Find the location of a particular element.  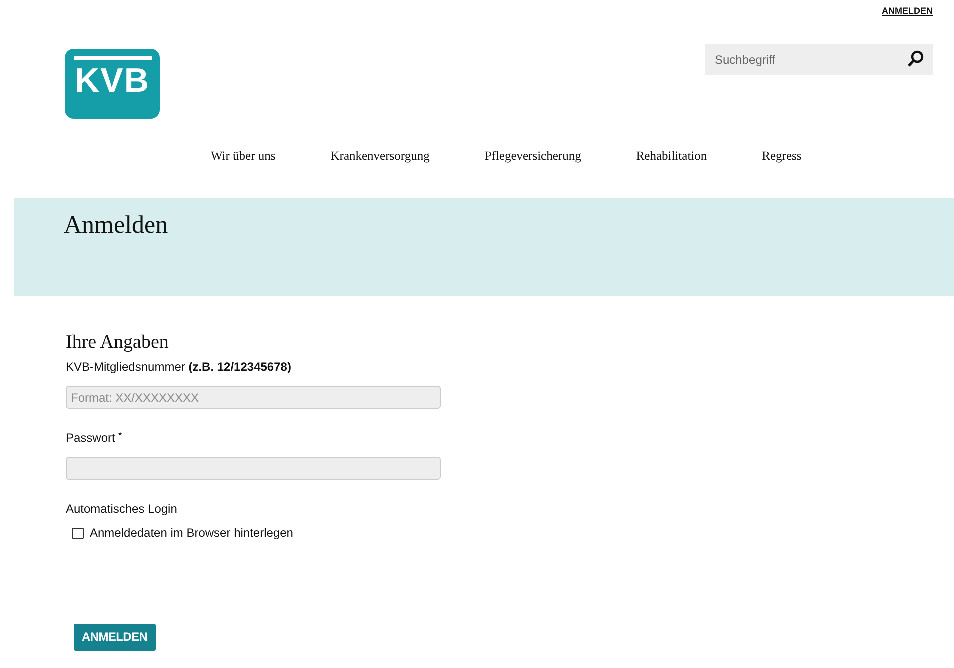

login-button: ANMELDEN is located at coordinates (115, 637).